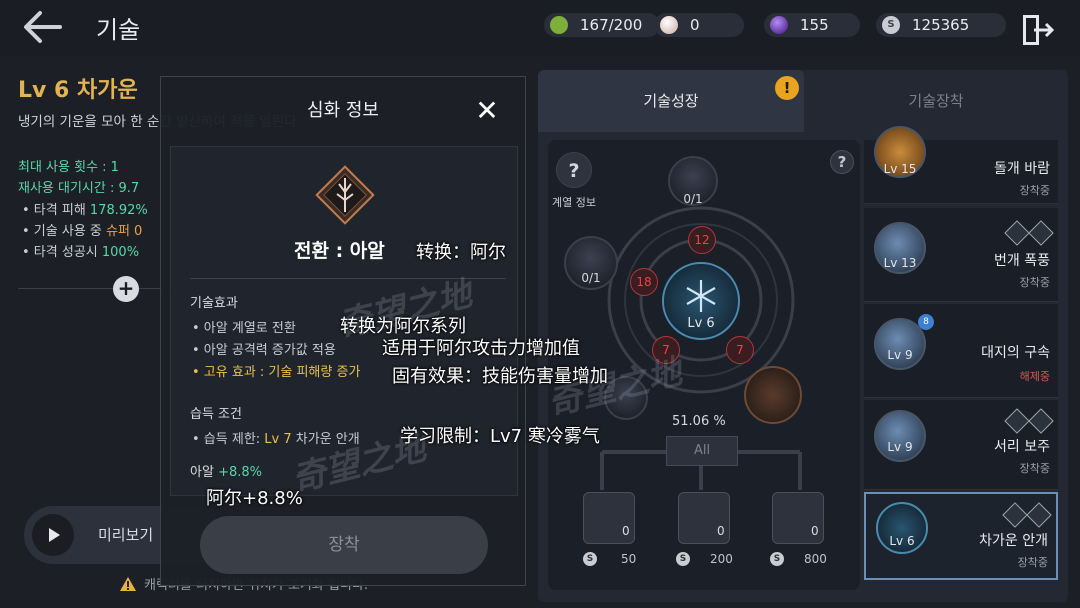 The width and height of the screenshot is (1080, 608). I want to click on overlay-translation-4: 固有效果：技能伤害量增加, so click(500, 376).